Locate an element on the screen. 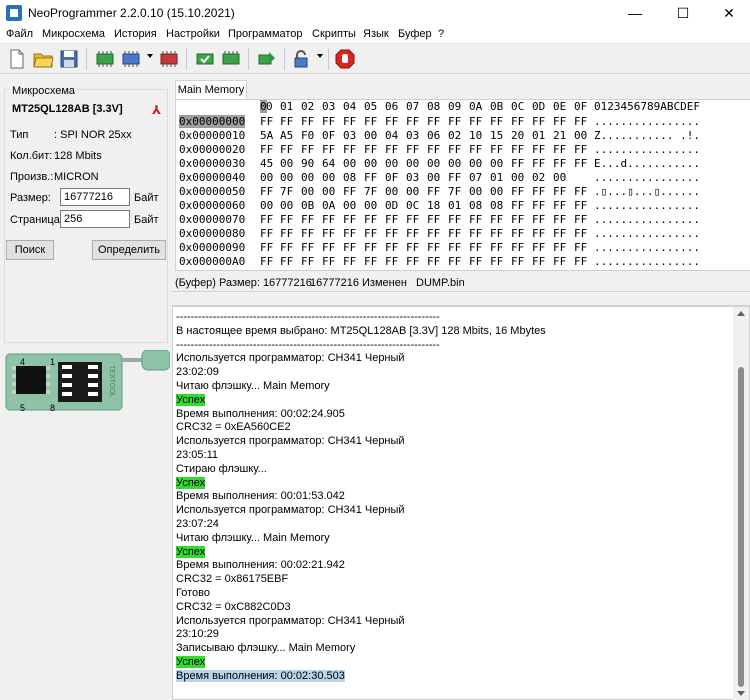  scroll-down-arrow is located at coordinates (741, 693).